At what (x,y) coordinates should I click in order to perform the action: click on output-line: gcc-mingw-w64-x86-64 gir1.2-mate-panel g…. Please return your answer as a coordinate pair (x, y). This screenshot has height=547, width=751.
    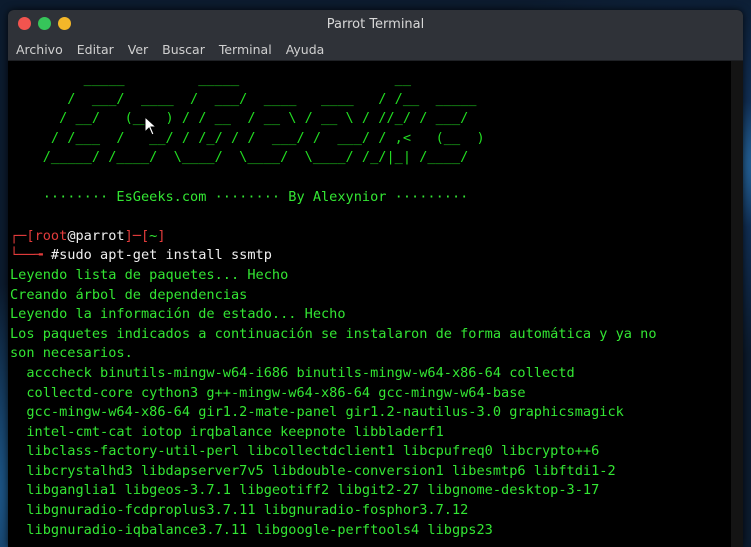
    Looking at the image, I should click on (317, 412).